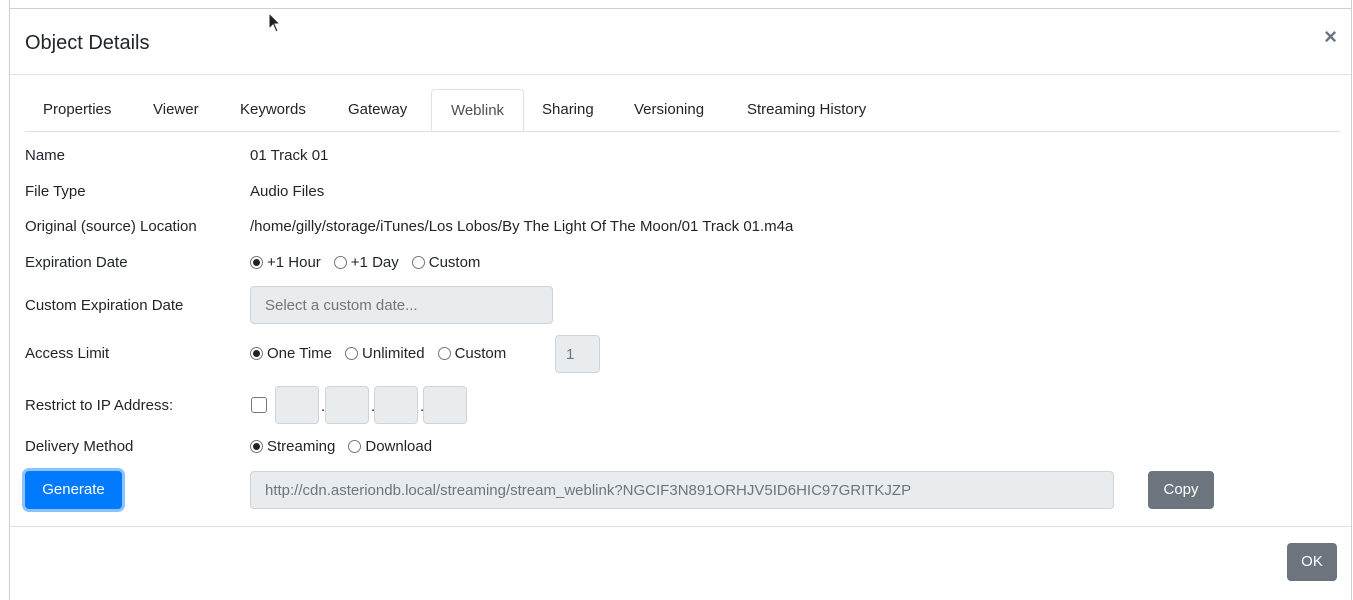 The image size is (1353, 600). Describe the element at coordinates (682, 490) in the screenshot. I see `weblink-url-field` at that location.